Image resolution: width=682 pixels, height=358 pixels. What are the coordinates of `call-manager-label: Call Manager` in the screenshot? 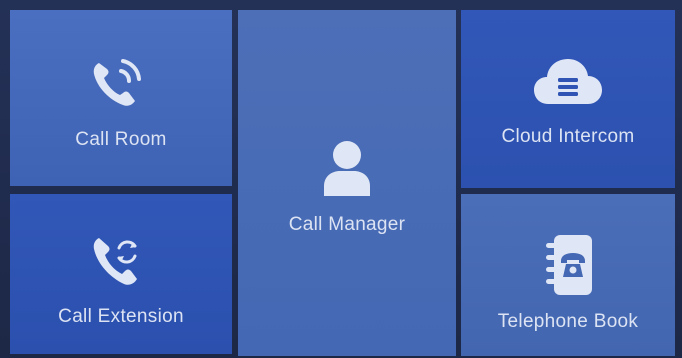 It's located at (347, 224).